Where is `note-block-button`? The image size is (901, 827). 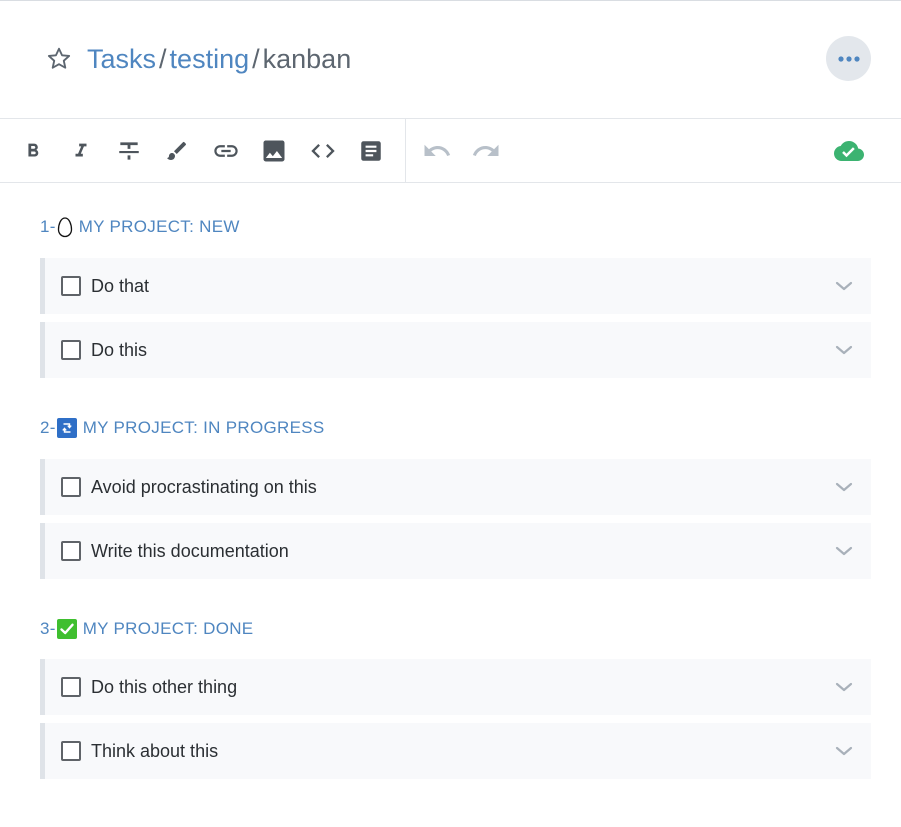
note-block-button is located at coordinates (371, 151).